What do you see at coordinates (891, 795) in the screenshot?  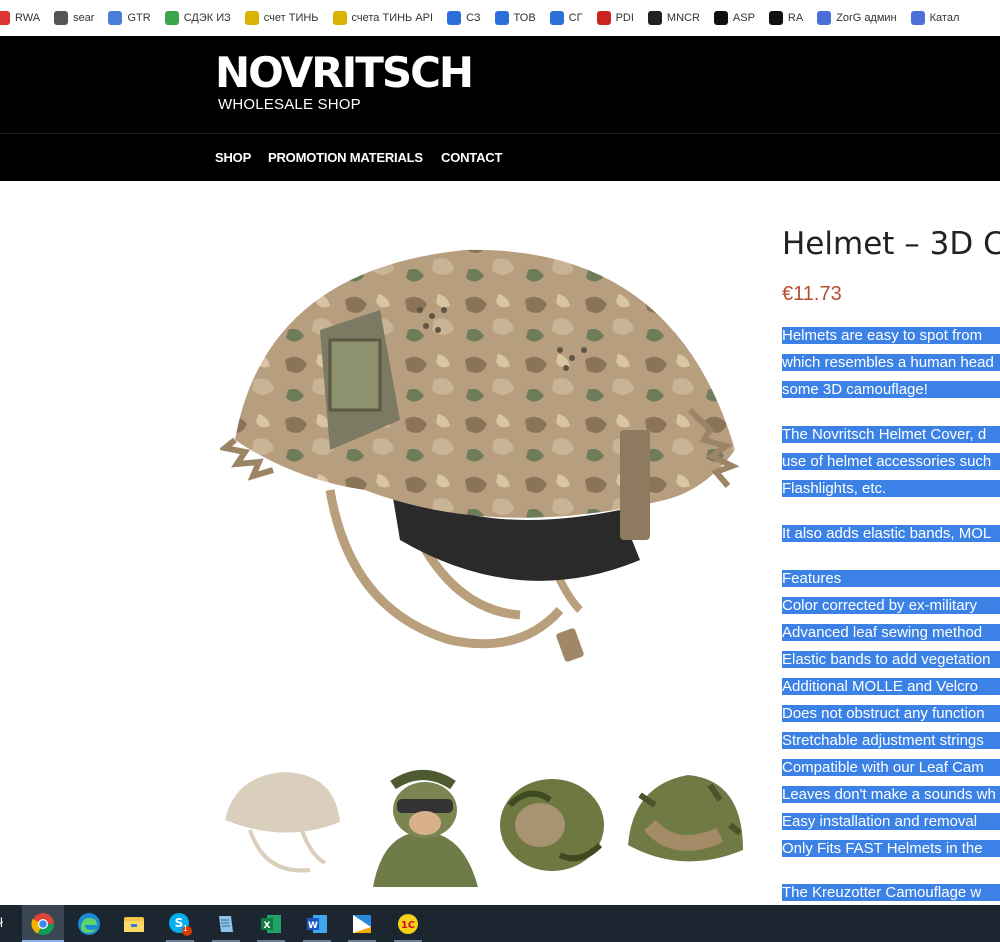 I see `description-line: Leaves don't make a sounds wh` at bounding box center [891, 795].